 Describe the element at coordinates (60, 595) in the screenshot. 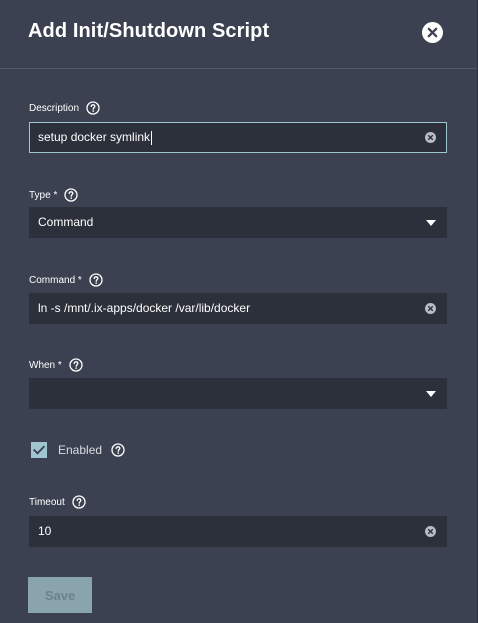

I see `save-button: Save` at that location.